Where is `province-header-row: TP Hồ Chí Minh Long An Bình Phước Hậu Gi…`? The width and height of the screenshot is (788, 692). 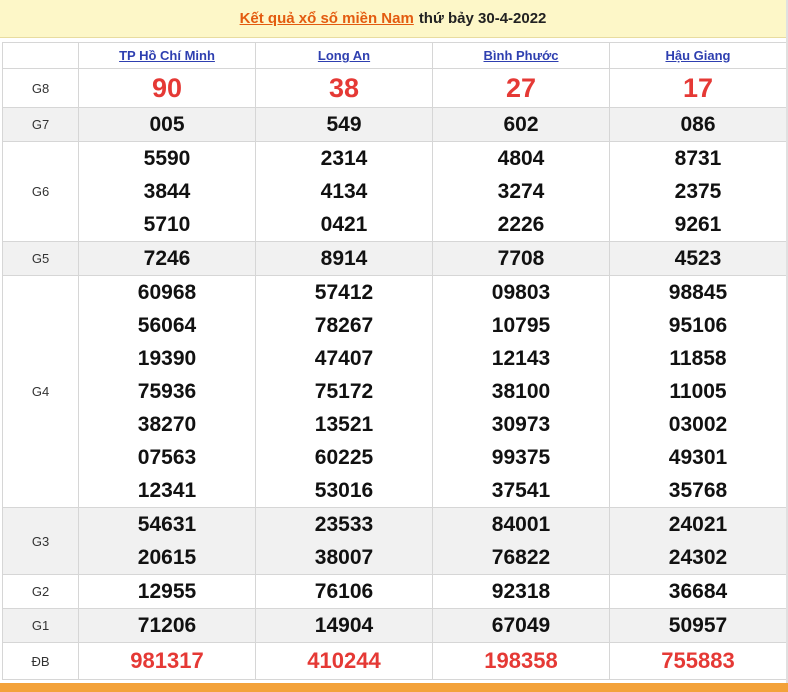
province-header-row: TP Hồ Chí Minh Long An Bình Phước Hậu Gi… is located at coordinates (394, 55).